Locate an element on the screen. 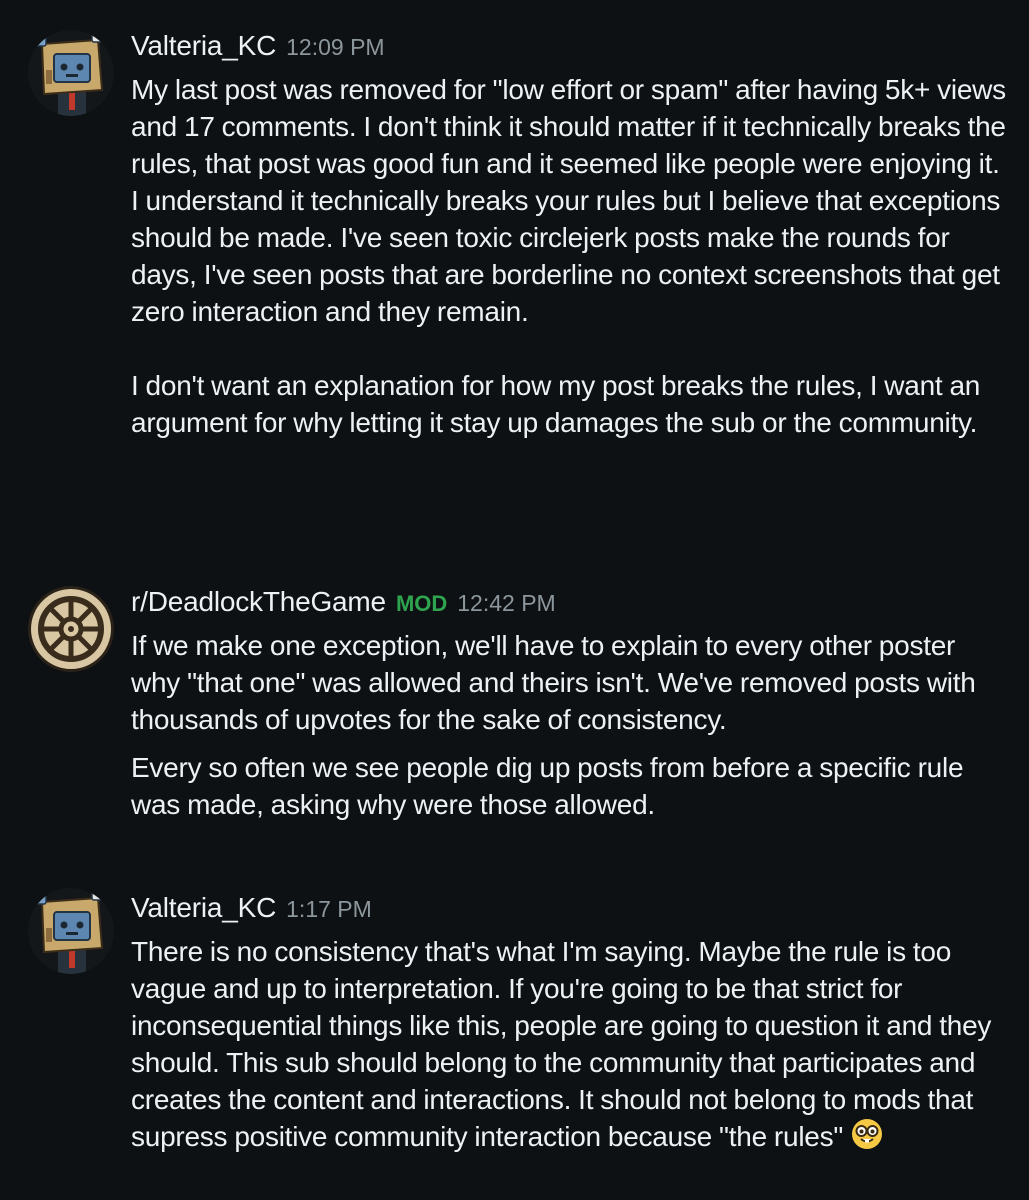 The image size is (1029, 1200). nerd-face-emoji-icon is located at coordinates (867, 1138).